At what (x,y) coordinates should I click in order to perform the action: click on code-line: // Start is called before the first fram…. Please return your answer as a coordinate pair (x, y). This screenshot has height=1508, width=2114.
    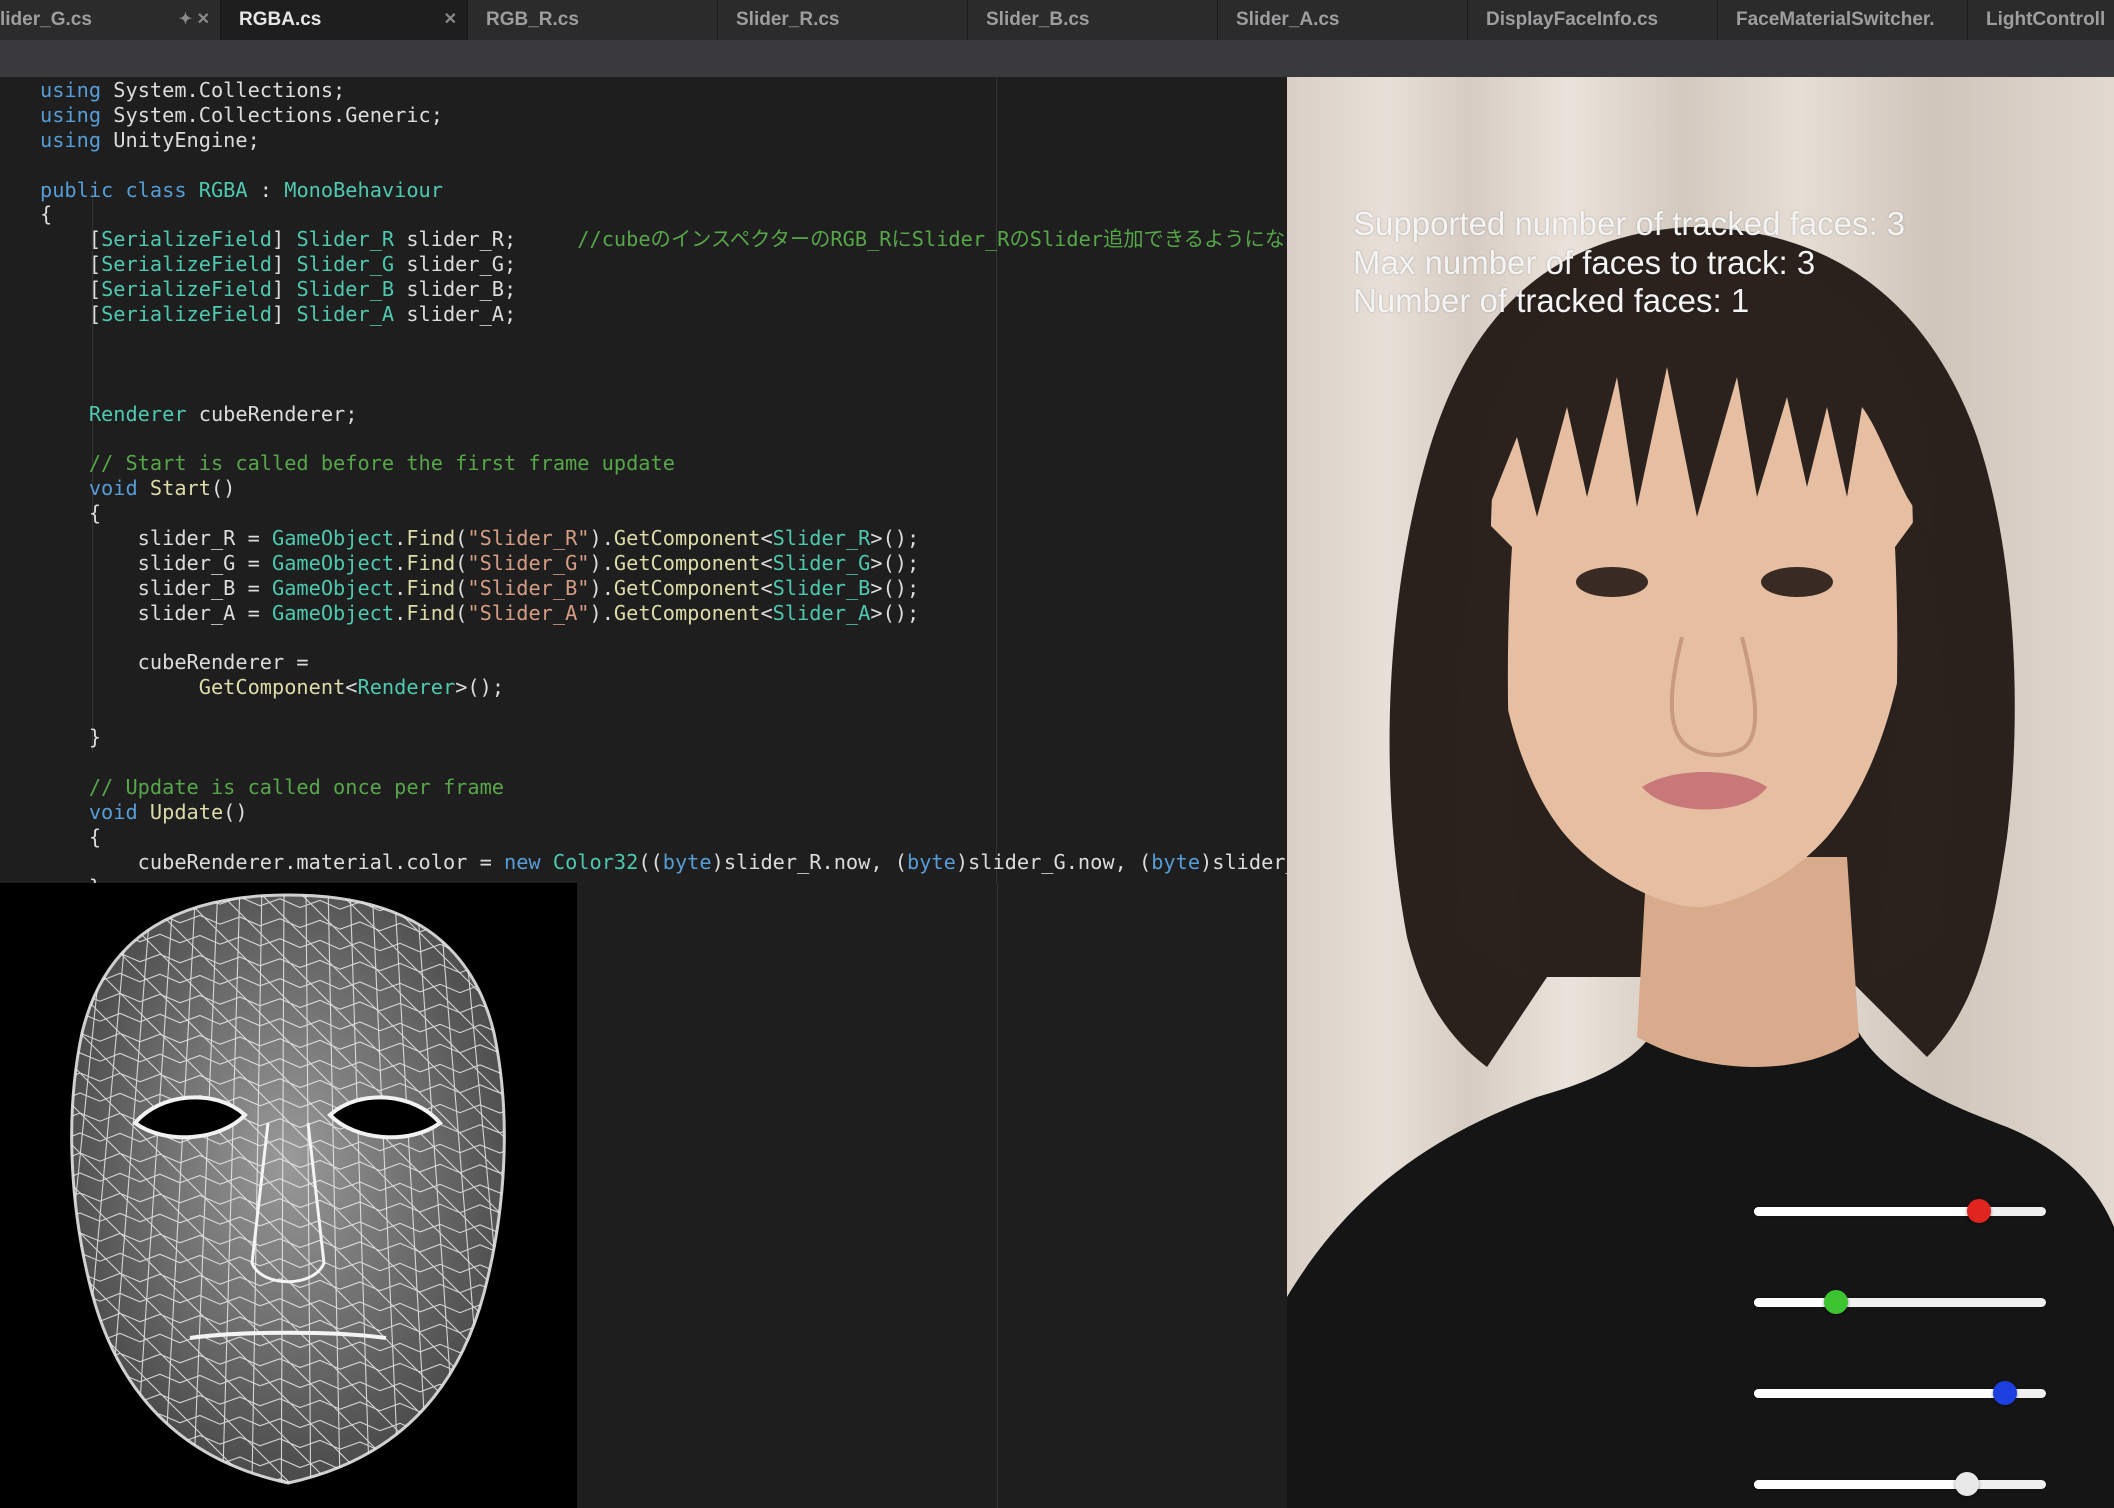
    Looking at the image, I should click on (663, 463).